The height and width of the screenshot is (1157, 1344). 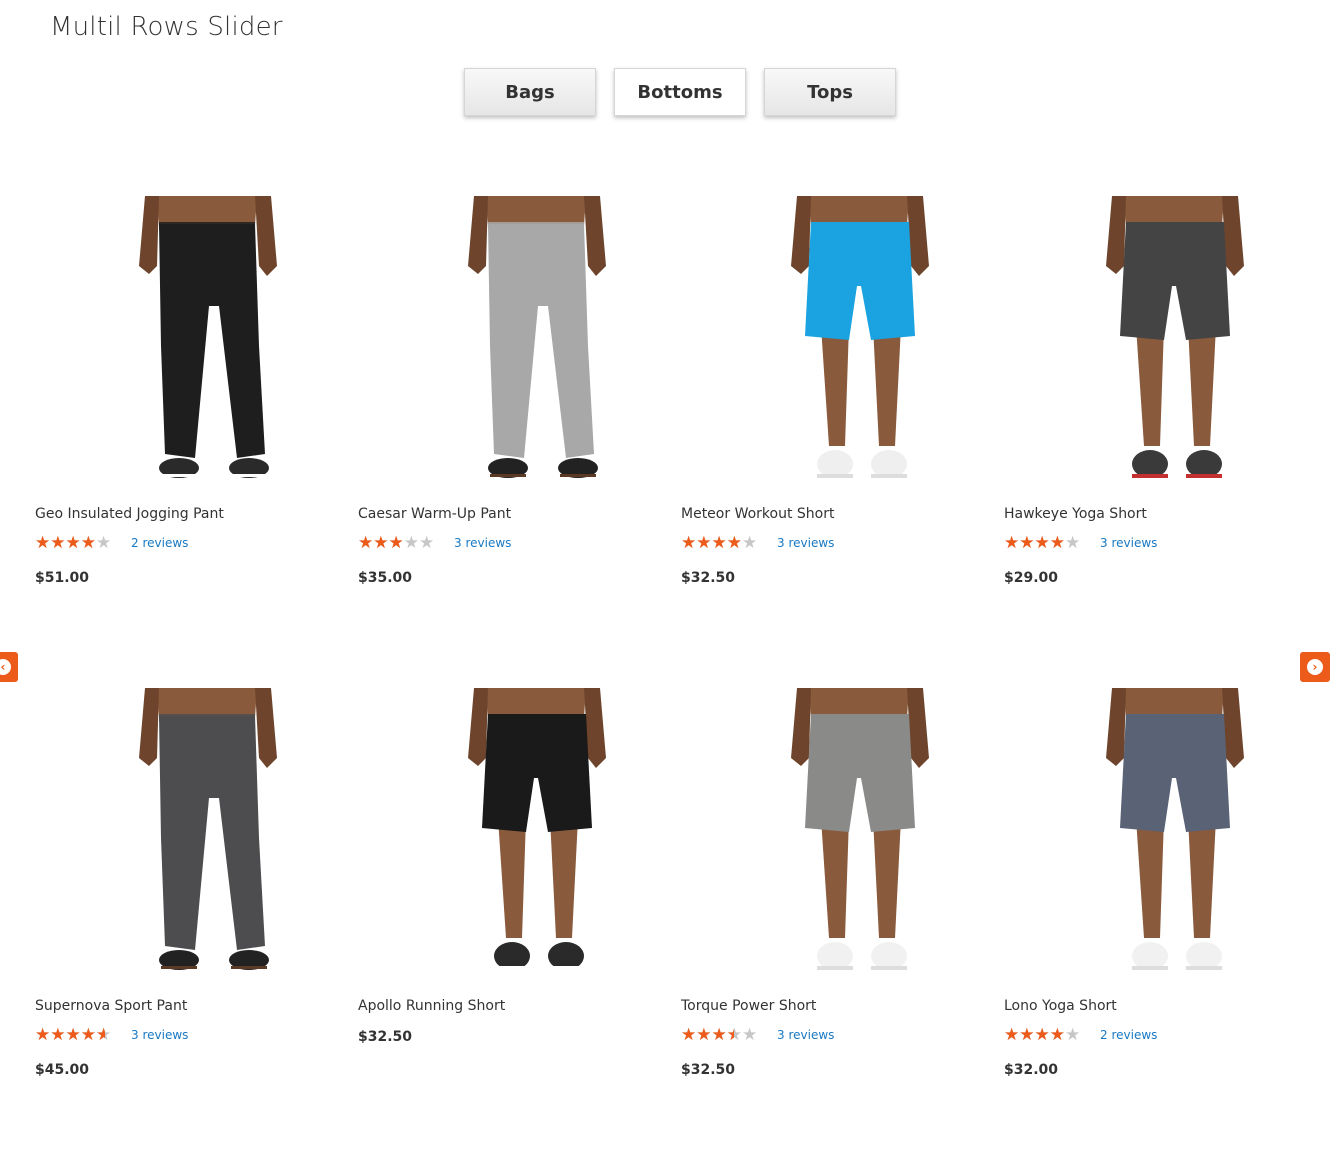 I want to click on product-price: $51.00, so click(x=62, y=578).